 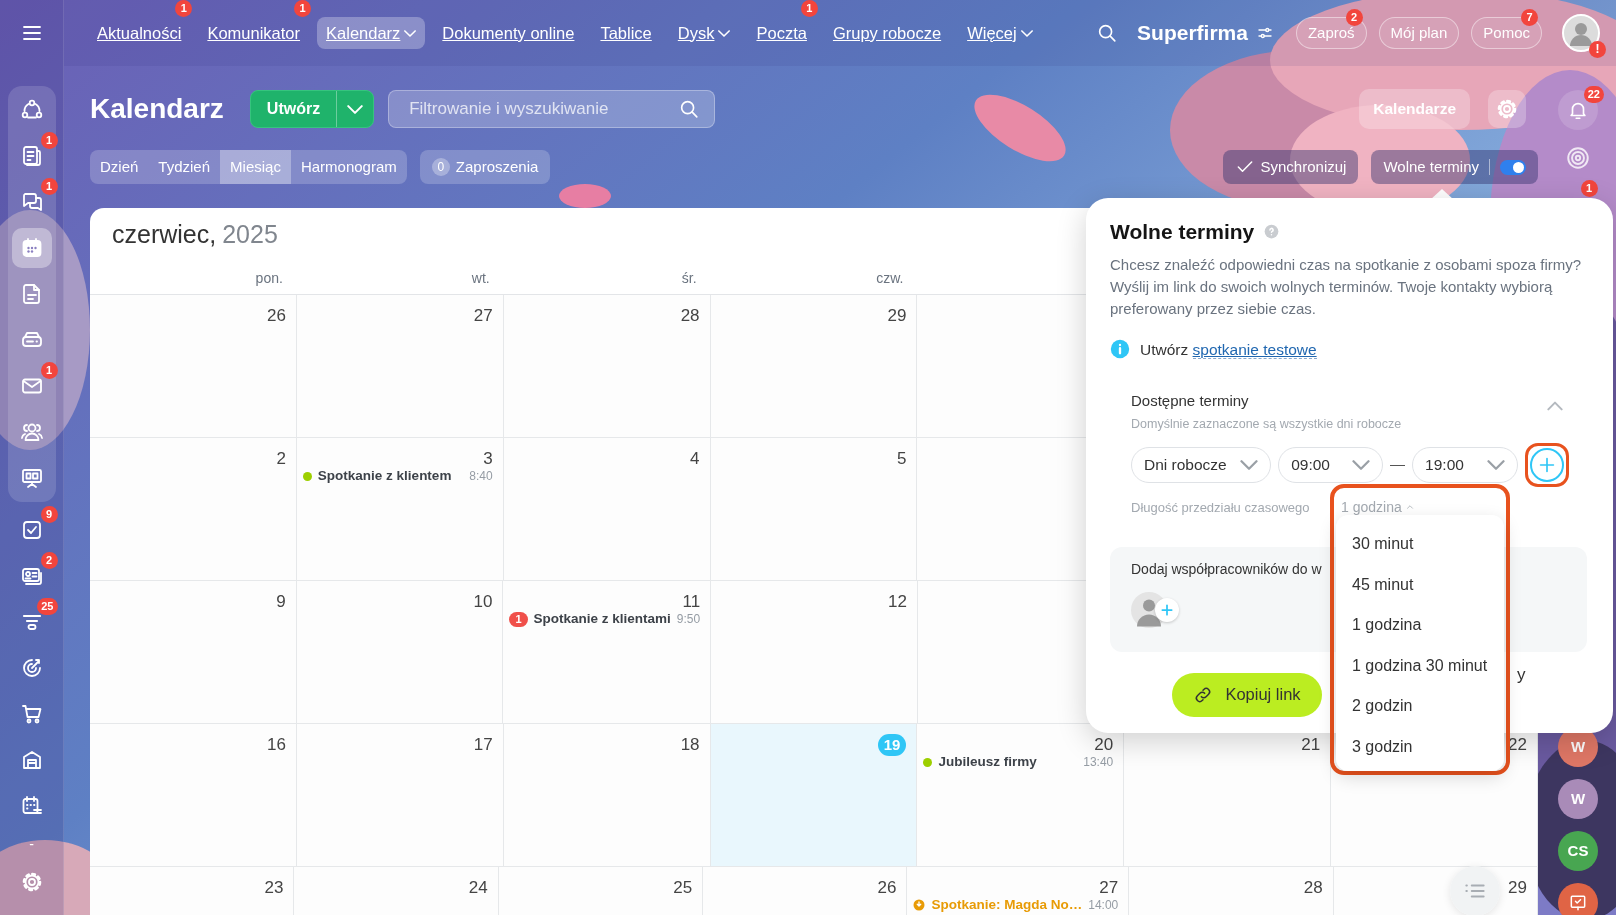 I want to click on description: Chcesz znaleźć odpowiedni czas na spotkanie z osobami spoza firmy? Wyślij im link do swoich wolnych terminów. Twoje kontakty wybiorą preferowany przez siebie czas., so click(x=1346, y=286).